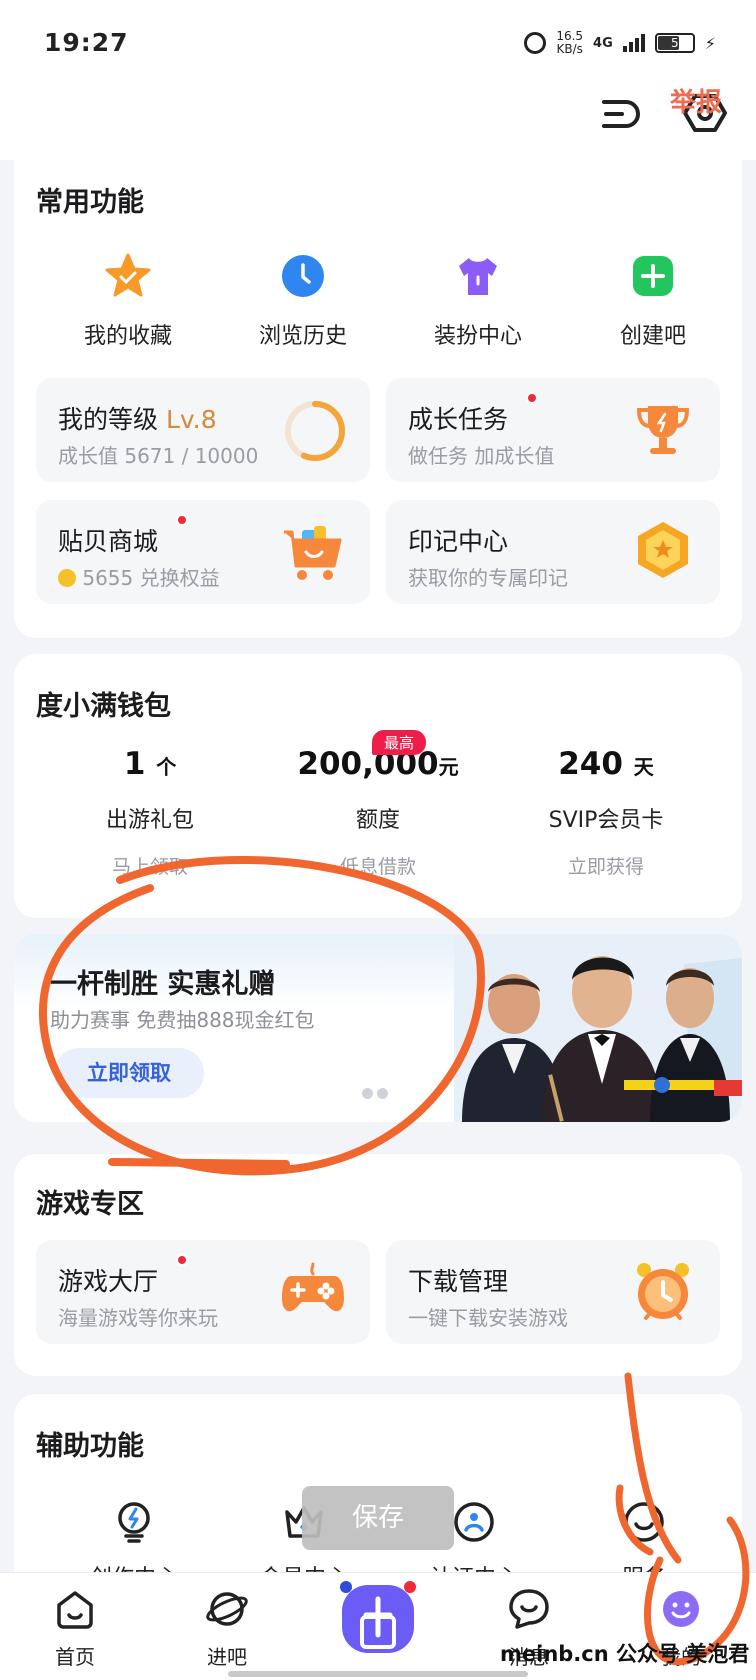 Image resolution: width=756 pixels, height=1680 pixels. I want to click on battery-icon: 5, so click(674, 43).